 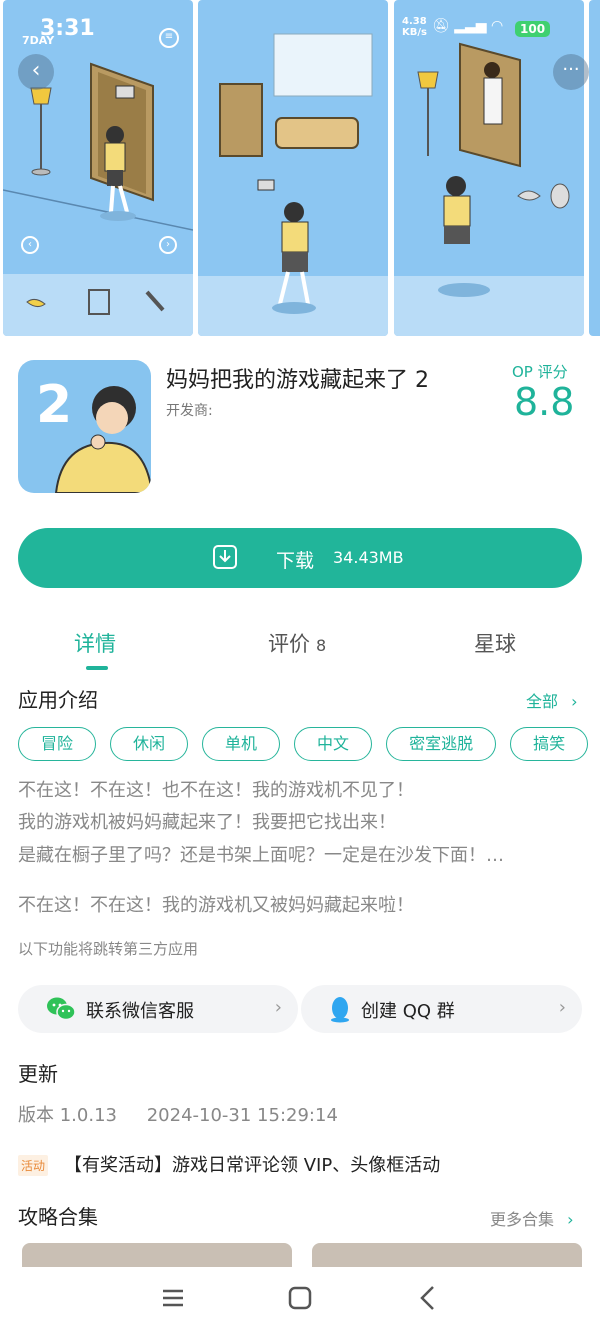 I want to click on menu-icon: ≡, so click(x=169, y=38).